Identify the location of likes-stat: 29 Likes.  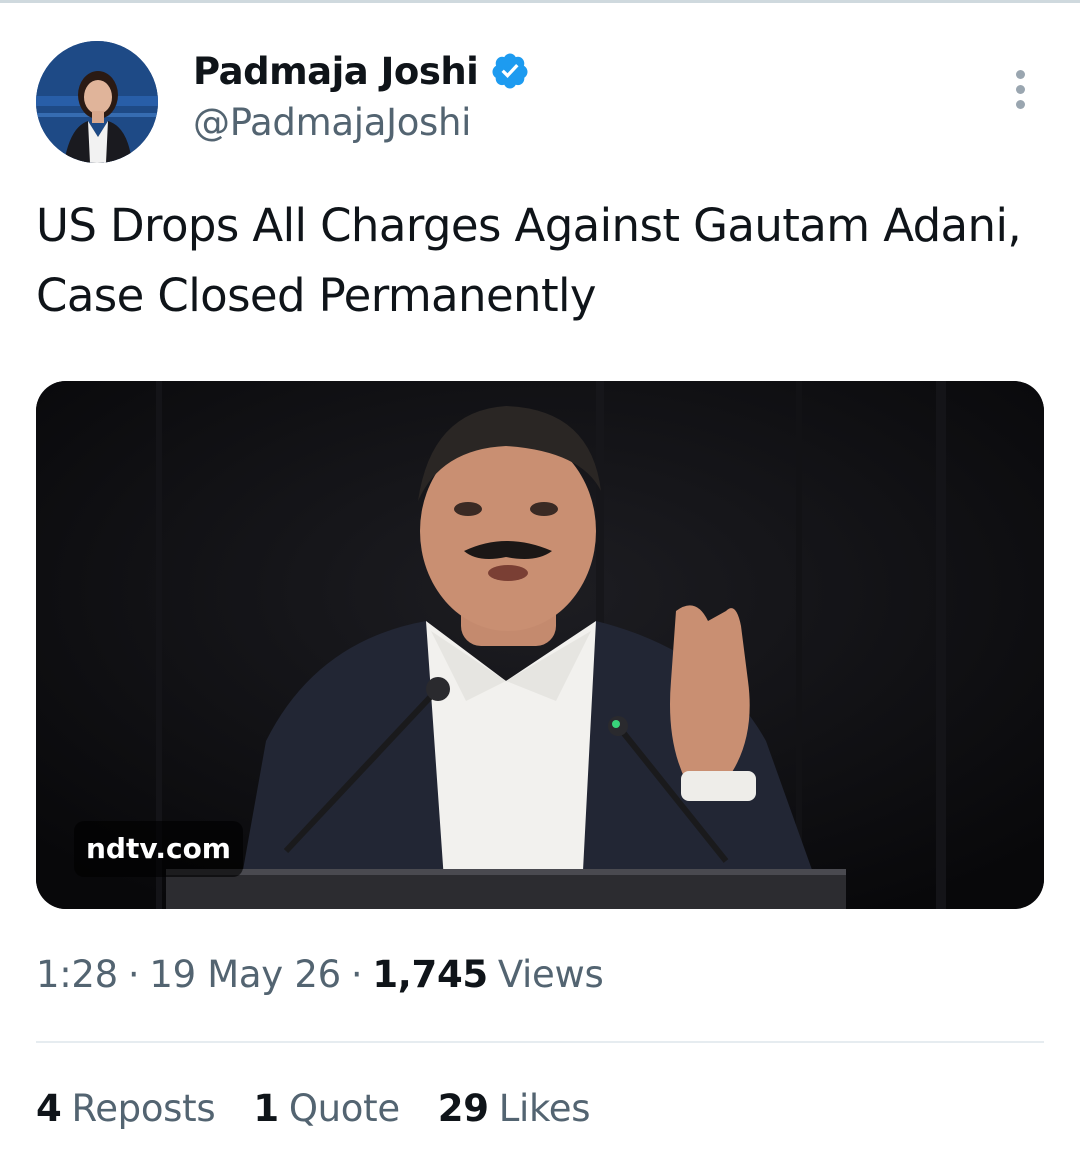
(514, 1108).